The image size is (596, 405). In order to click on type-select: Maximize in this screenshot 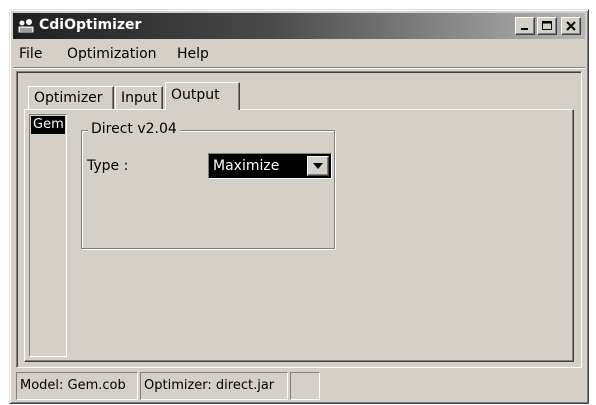, I will do `click(270, 166)`.